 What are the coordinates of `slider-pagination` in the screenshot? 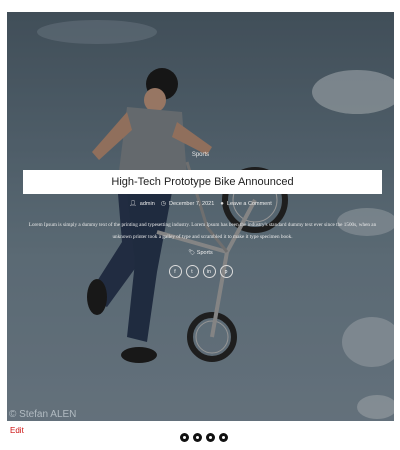 It's located at (204, 437).